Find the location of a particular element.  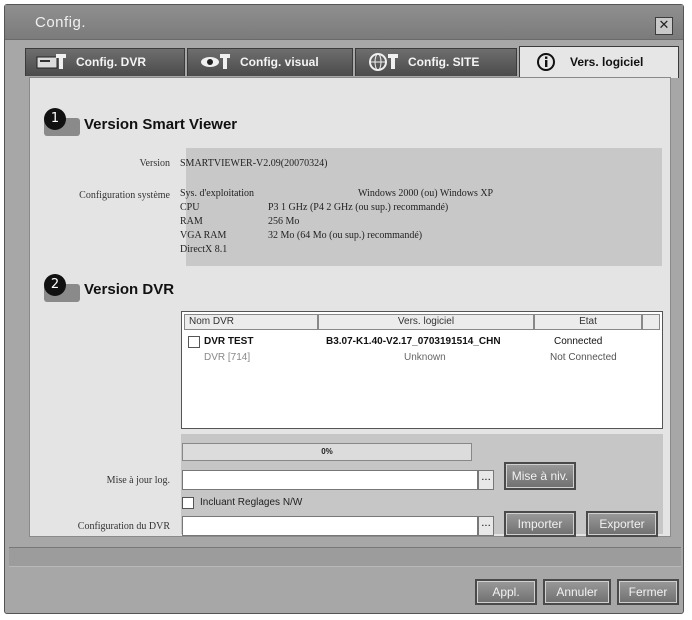

progress-bar: 0% is located at coordinates (327, 452).